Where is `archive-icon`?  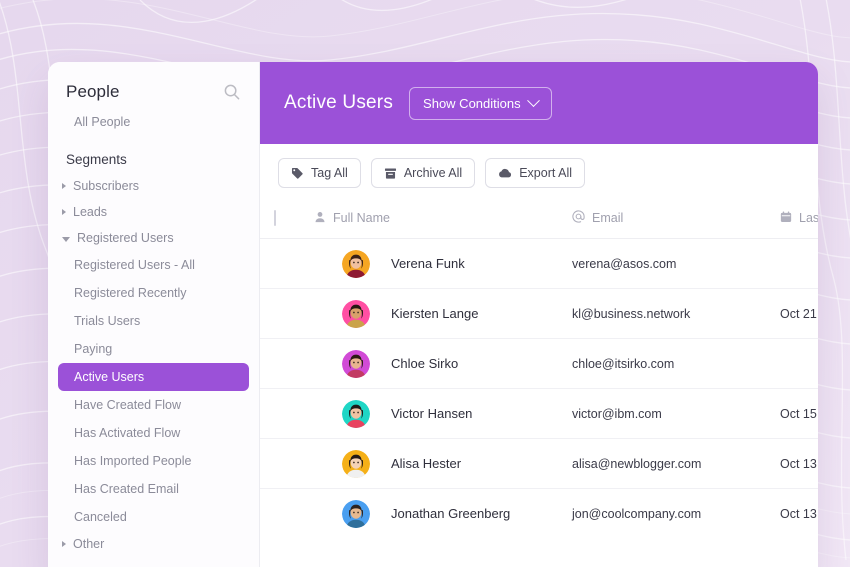 archive-icon is located at coordinates (390, 173).